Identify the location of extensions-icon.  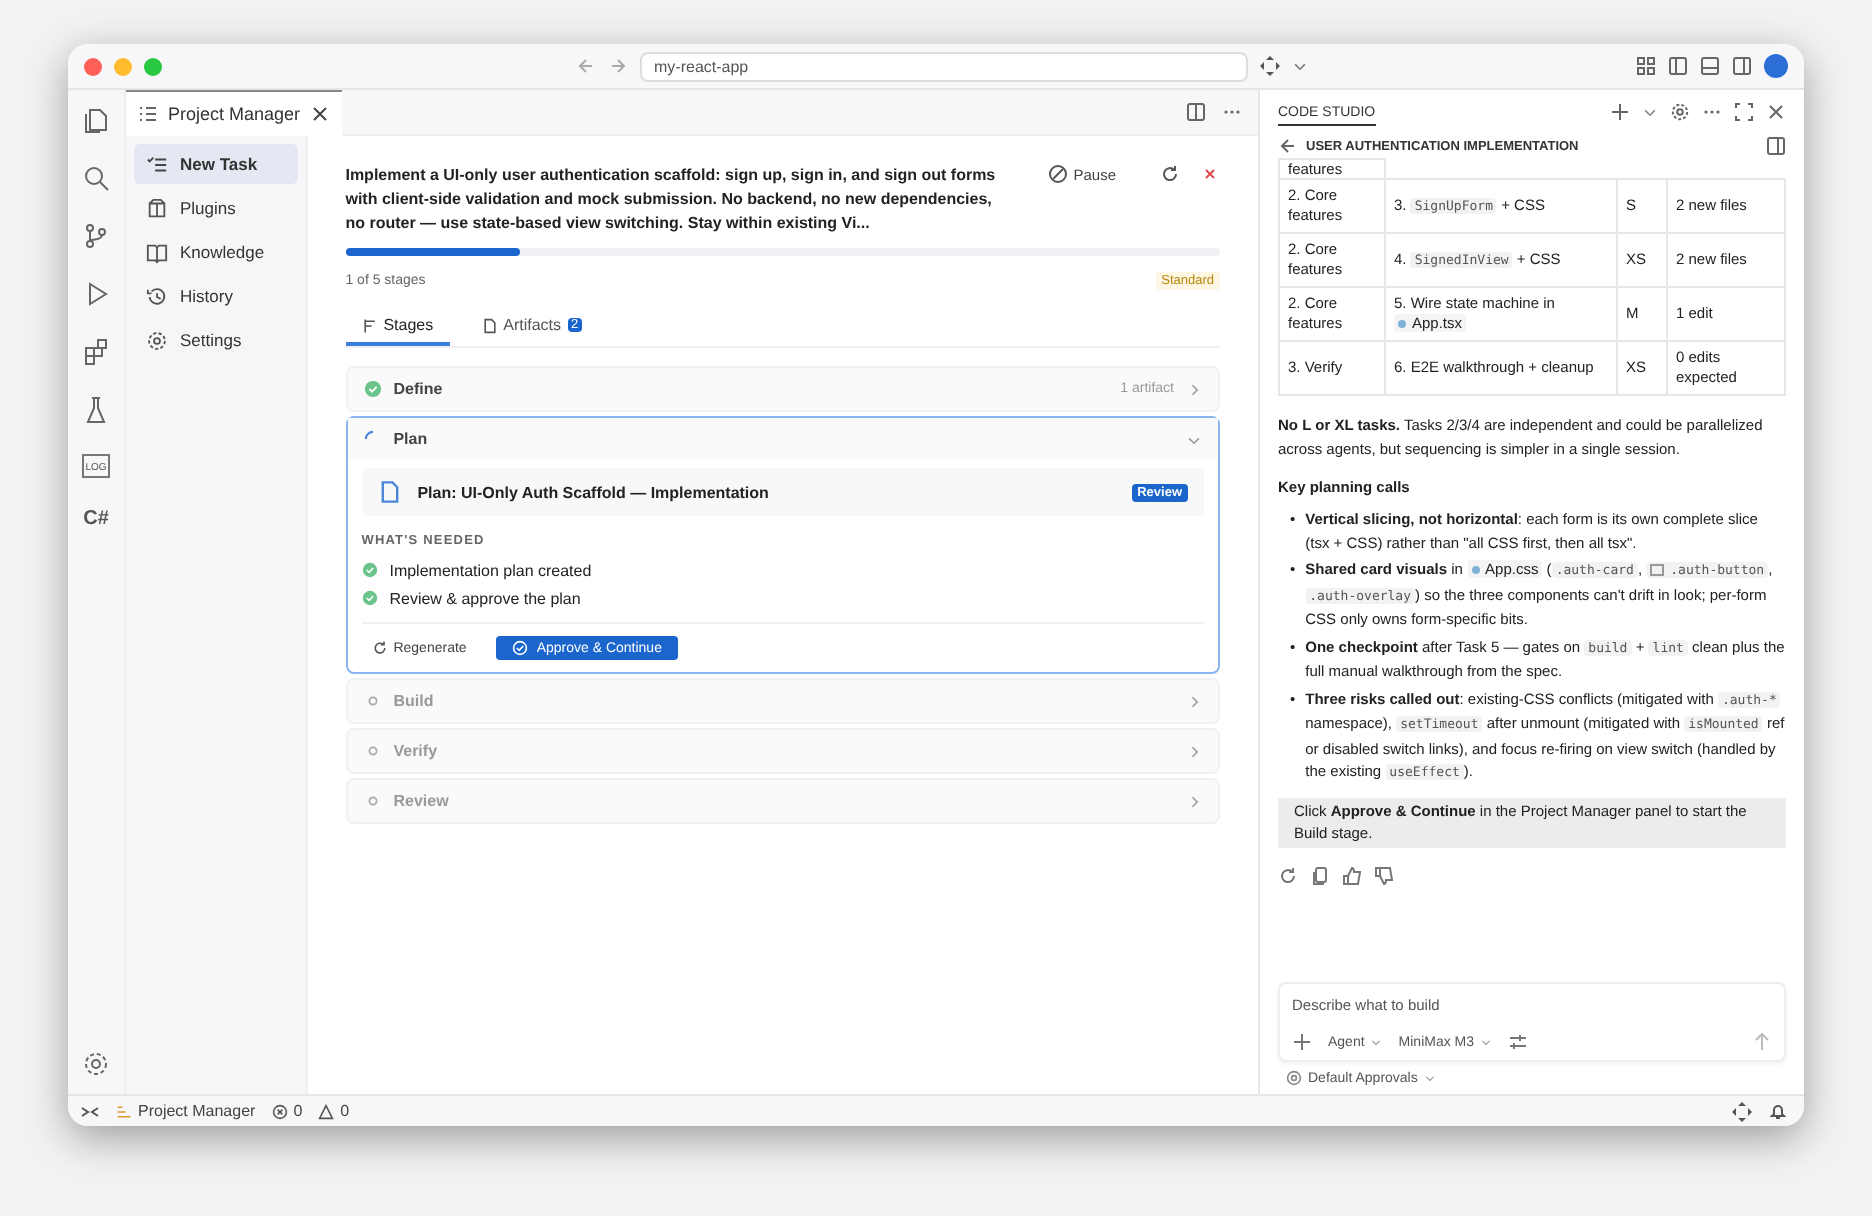
(96, 352).